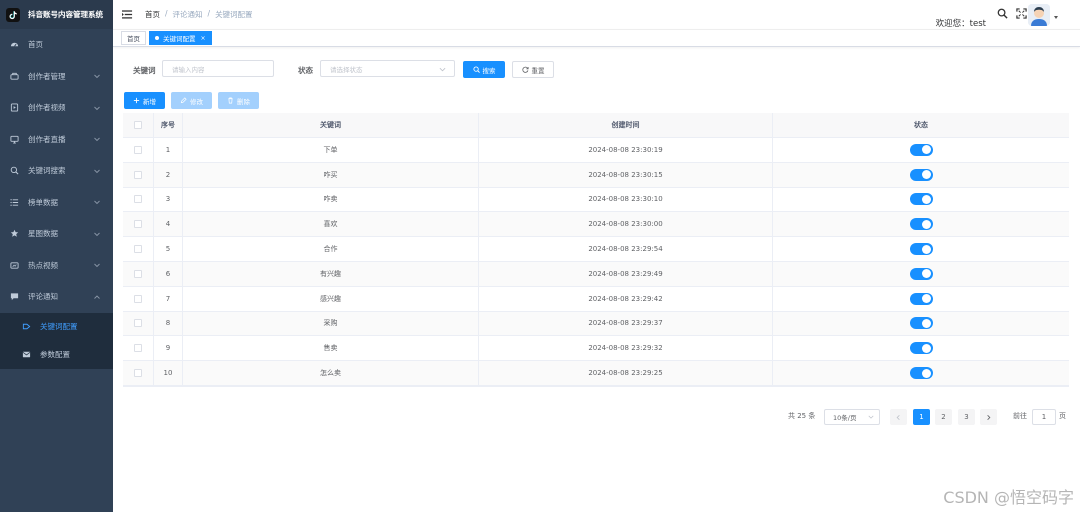  I want to click on welcome-text: 欢迎您：test, so click(960, 24).